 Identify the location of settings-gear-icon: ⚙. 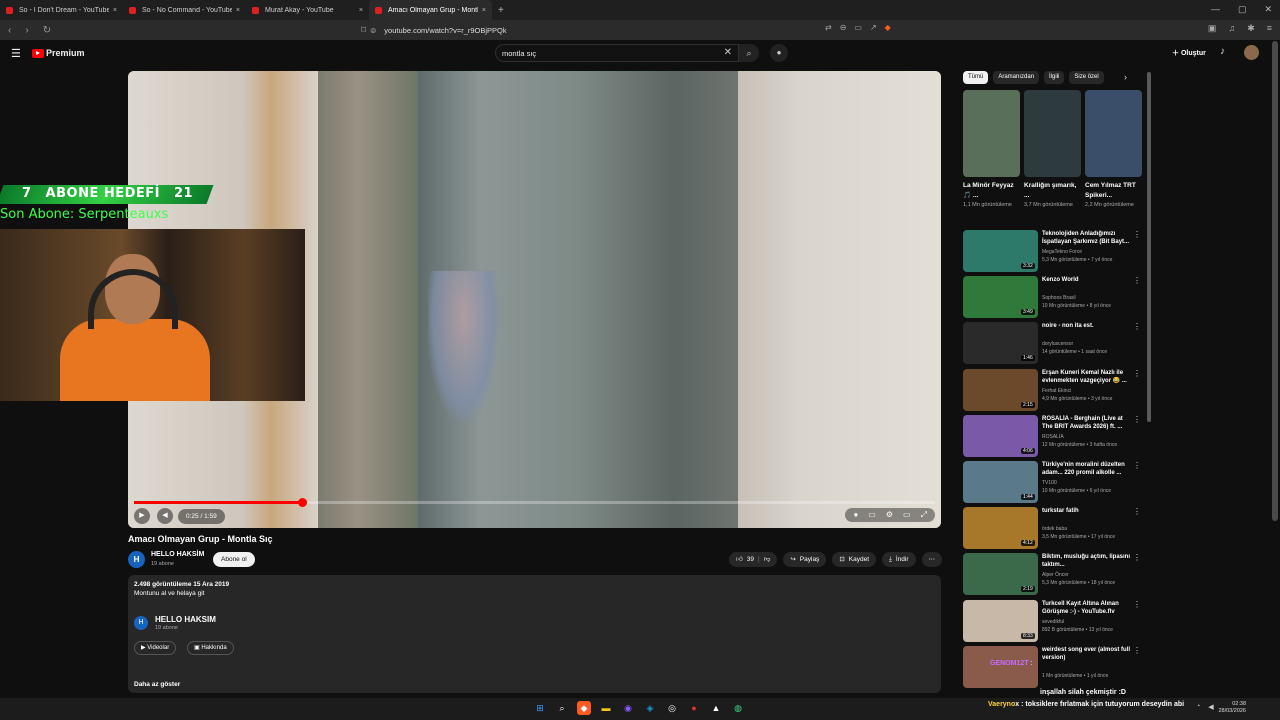
(889, 515).